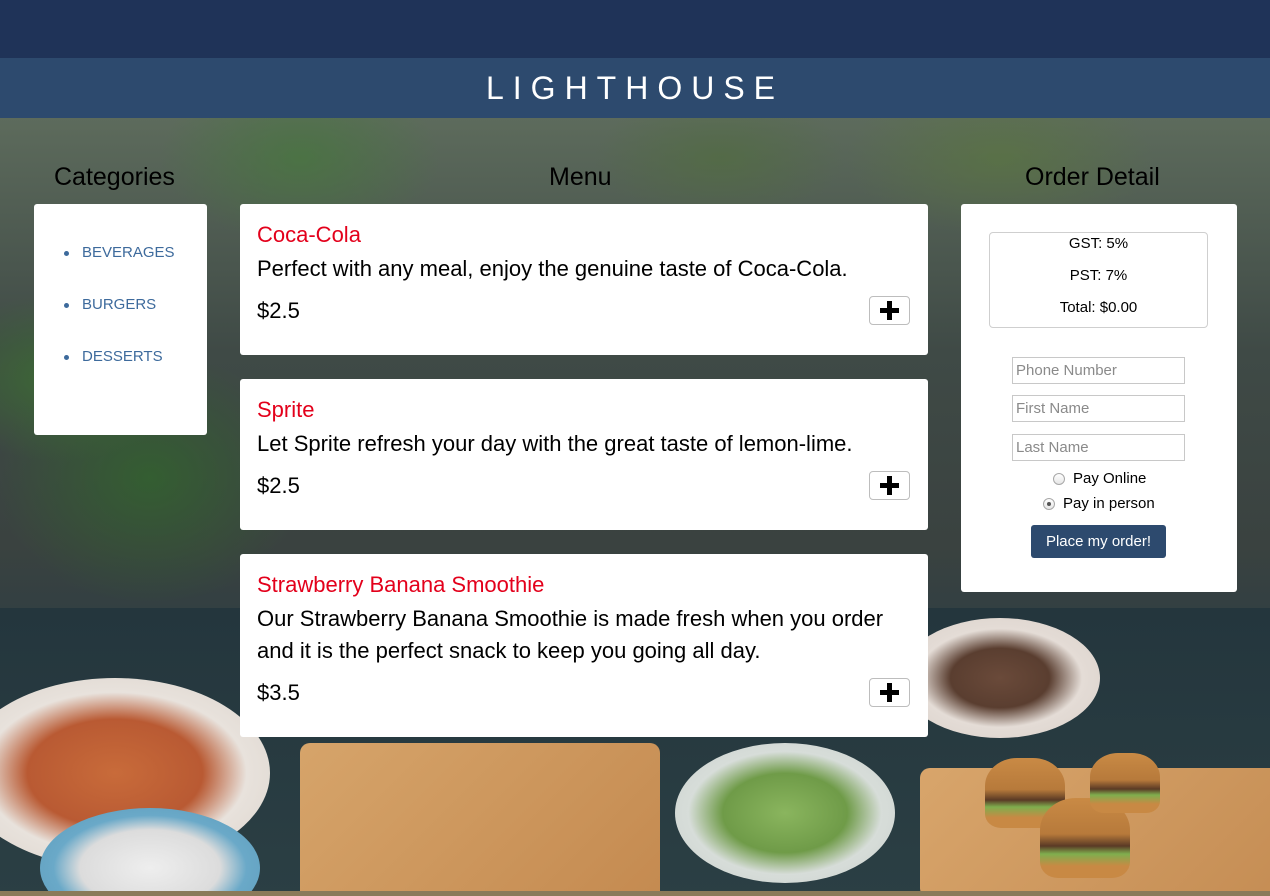 This screenshot has width=1270, height=896. What do you see at coordinates (1098, 307) in the screenshot?
I see `total-label: Total: $0.00` at bounding box center [1098, 307].